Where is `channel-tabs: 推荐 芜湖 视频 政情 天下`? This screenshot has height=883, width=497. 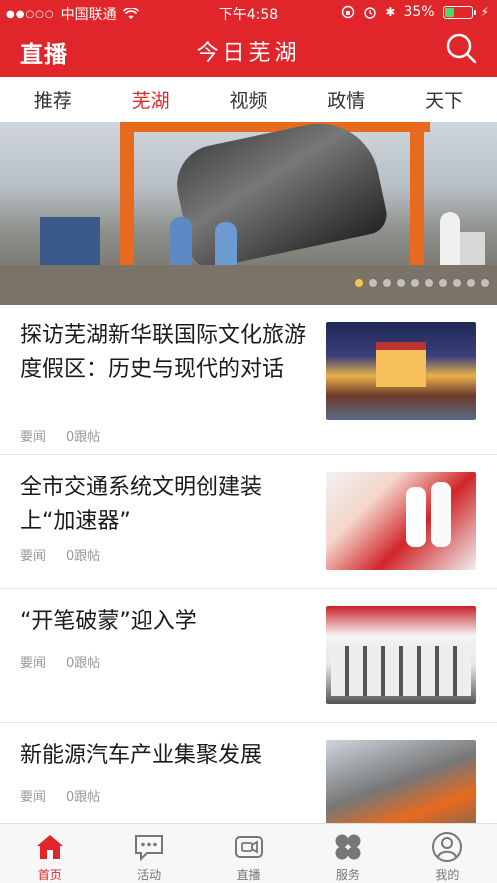 channel-tabs: 推荐 芜湖 视频 政情 天下 is located at coordinates (248, 99).